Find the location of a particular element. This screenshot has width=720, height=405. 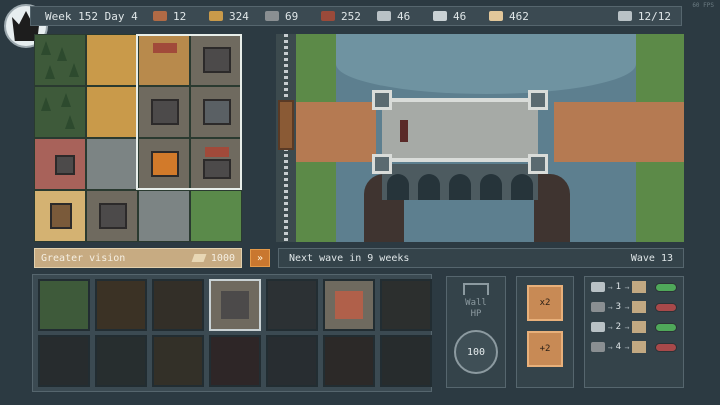

wave-number: Wave 13 is located at coordinates (651, 258).